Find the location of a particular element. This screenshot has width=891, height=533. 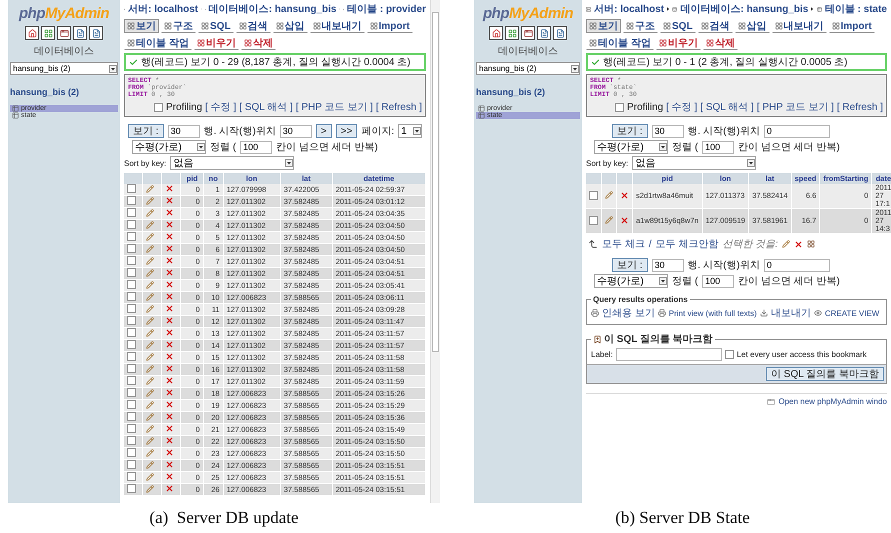

grid-icon is located at coordinates (810, 244).